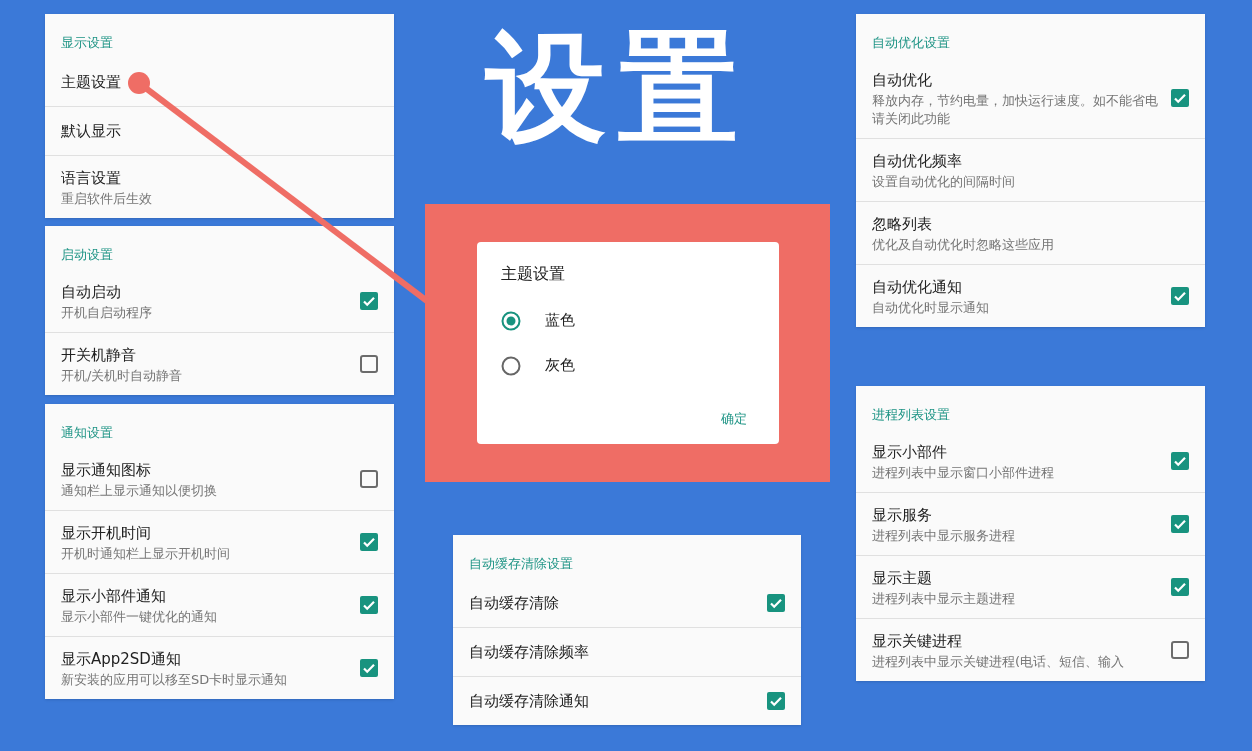 Image resolution: width=1252 pixels, height=751 pixels. I want to click on setting-title: 自动优化频率, so click(1030, 161).